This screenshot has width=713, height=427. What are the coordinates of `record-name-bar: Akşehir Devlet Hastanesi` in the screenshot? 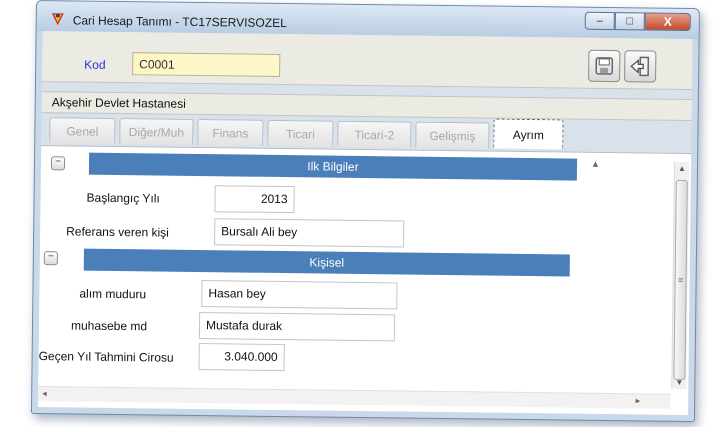 It's located at (366, 106).